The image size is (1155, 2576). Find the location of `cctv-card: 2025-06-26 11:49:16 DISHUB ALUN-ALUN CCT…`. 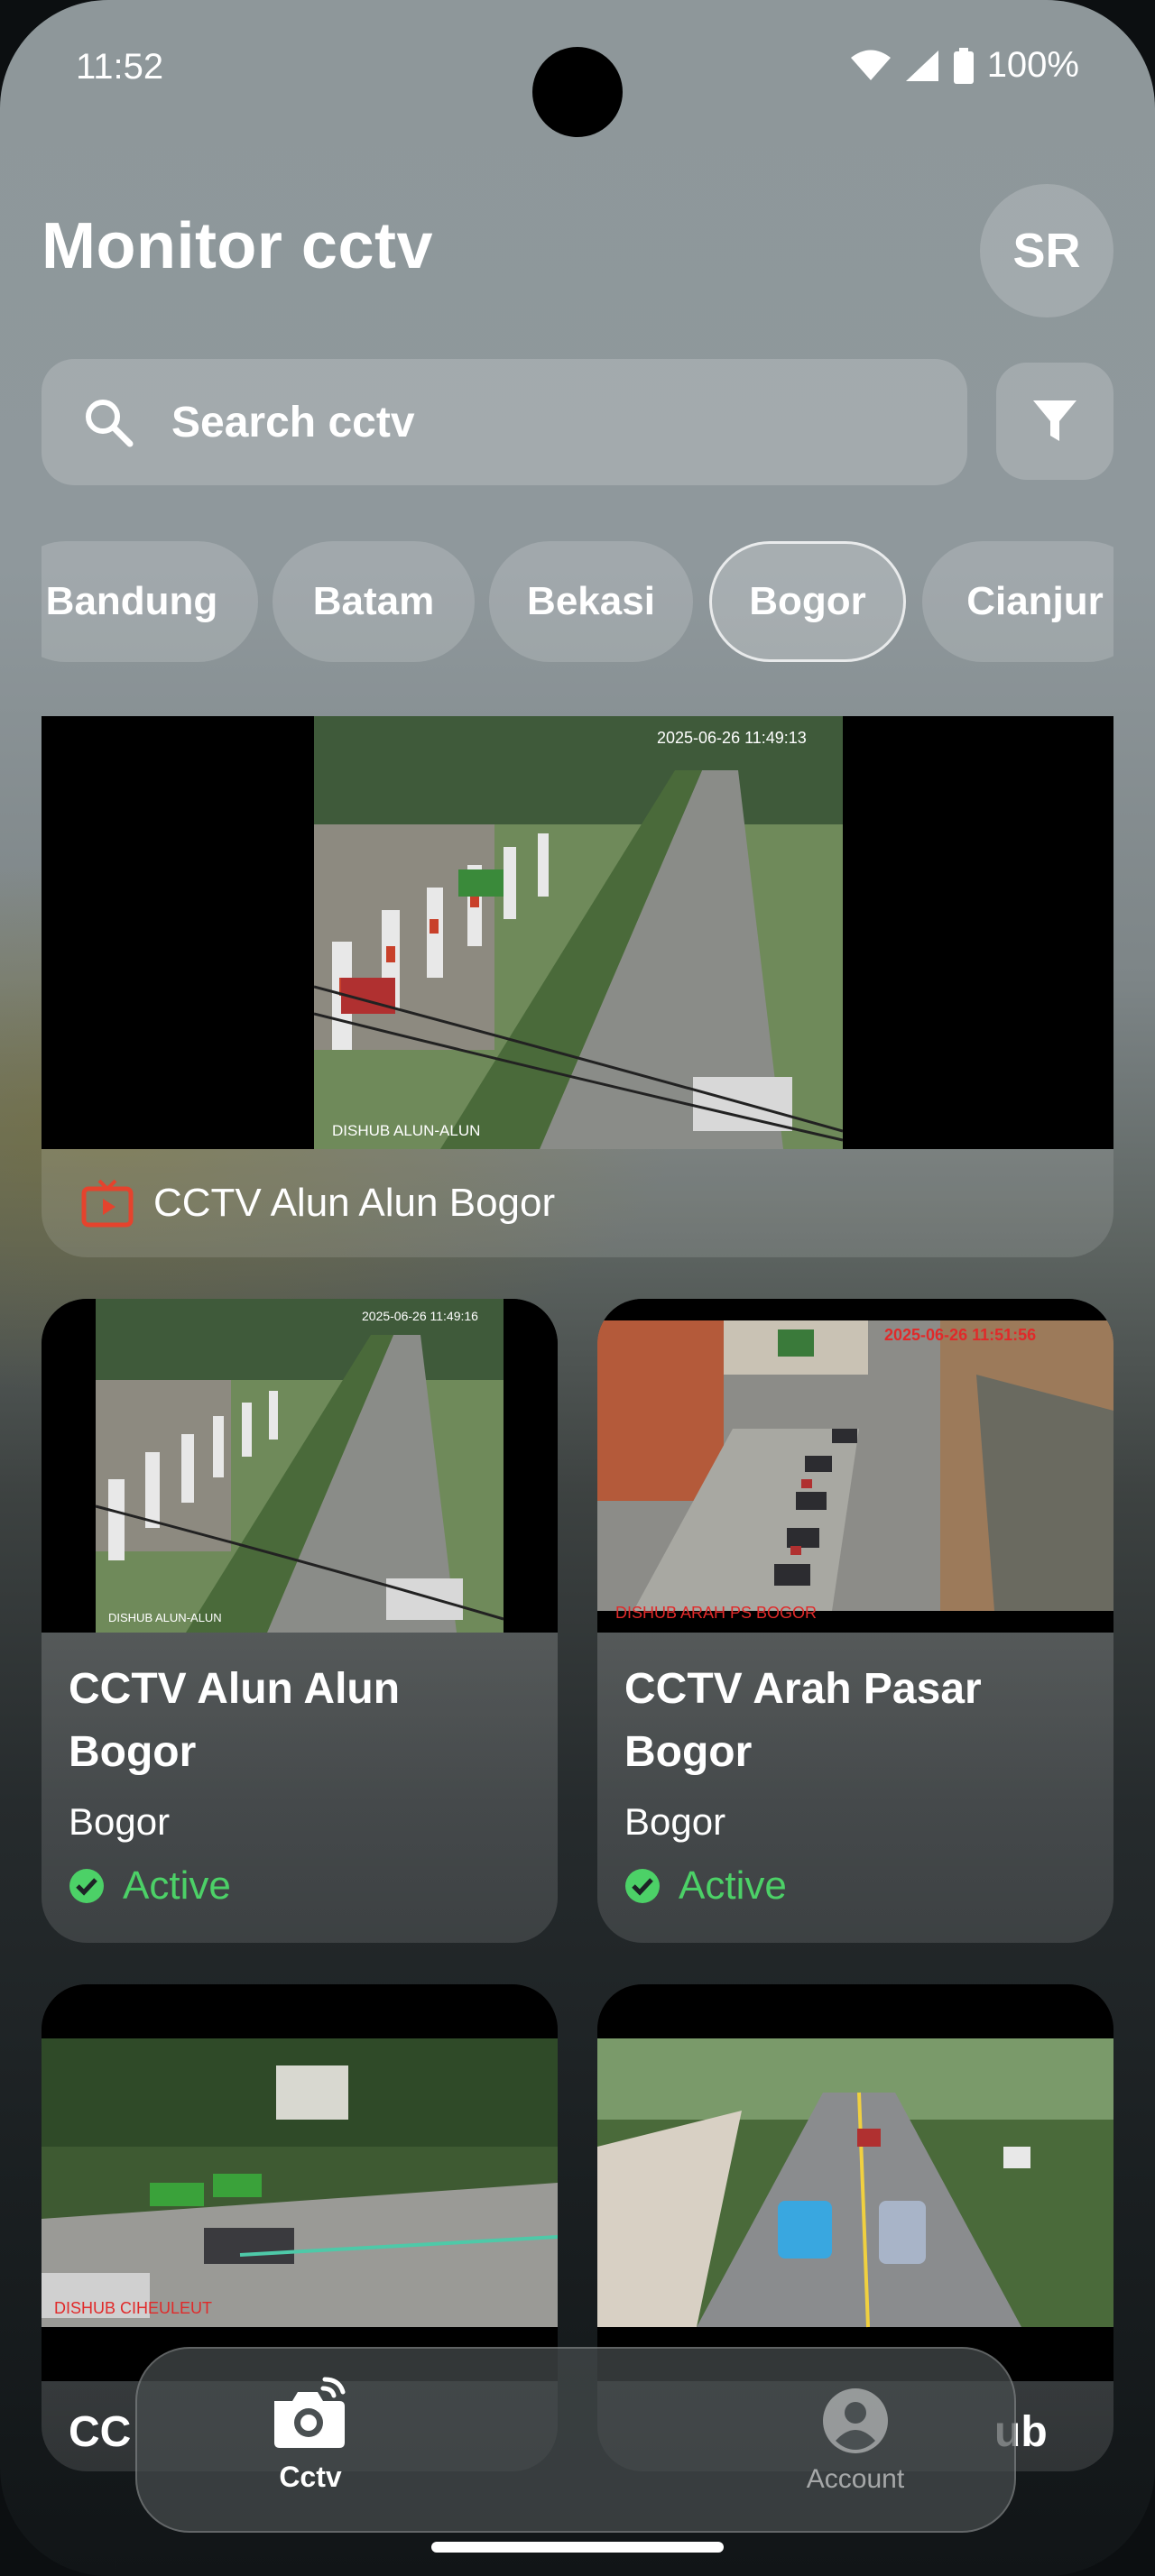

cctv-card: 2025-06-26 11:49:16 DISHUB ALUN-ALUN CCT… is located at coordinates (300, 1621).